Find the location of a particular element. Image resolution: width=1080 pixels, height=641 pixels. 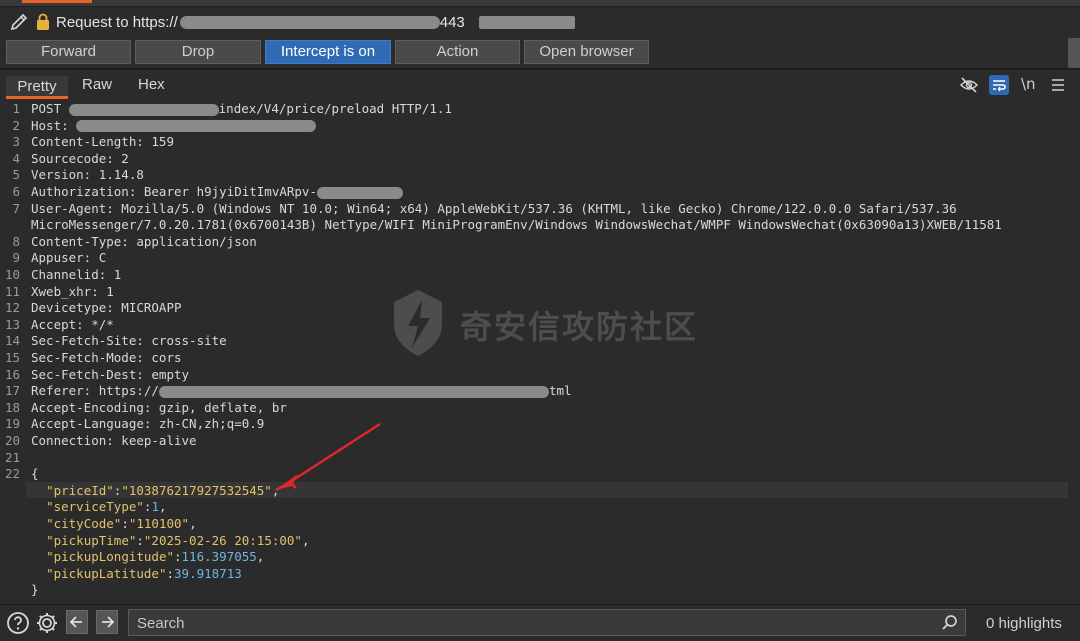

json-token: 1 is located at coordinates (155, 507).